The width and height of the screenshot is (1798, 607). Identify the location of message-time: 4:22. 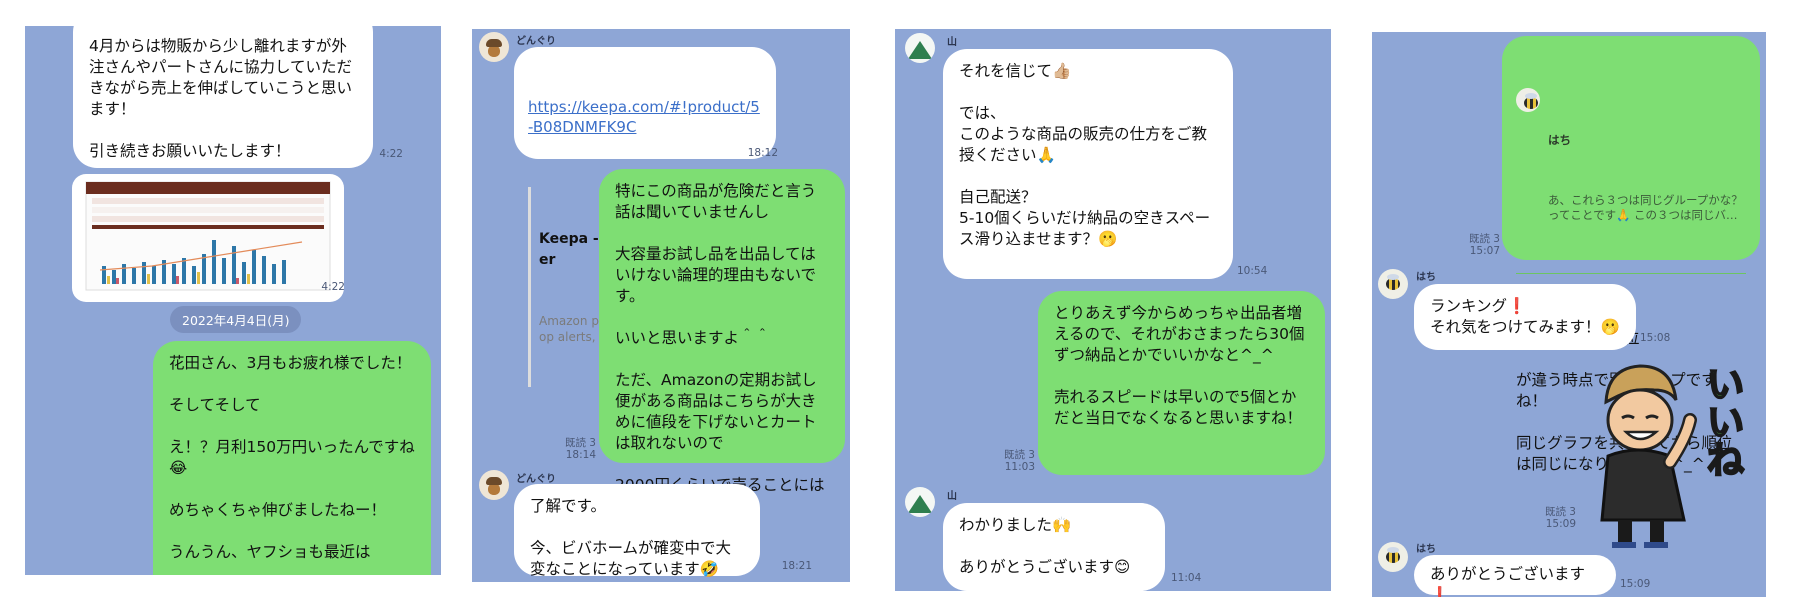
(391, 154).